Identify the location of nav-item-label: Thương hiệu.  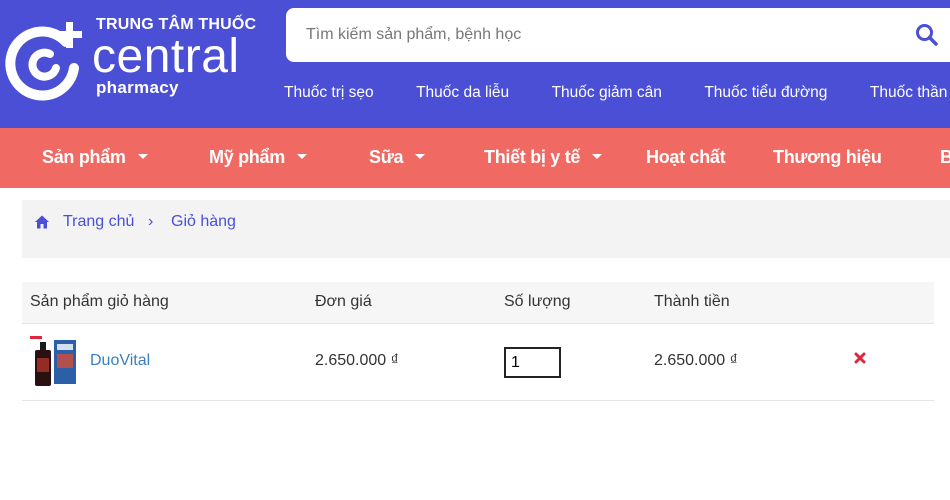
(827, 157).